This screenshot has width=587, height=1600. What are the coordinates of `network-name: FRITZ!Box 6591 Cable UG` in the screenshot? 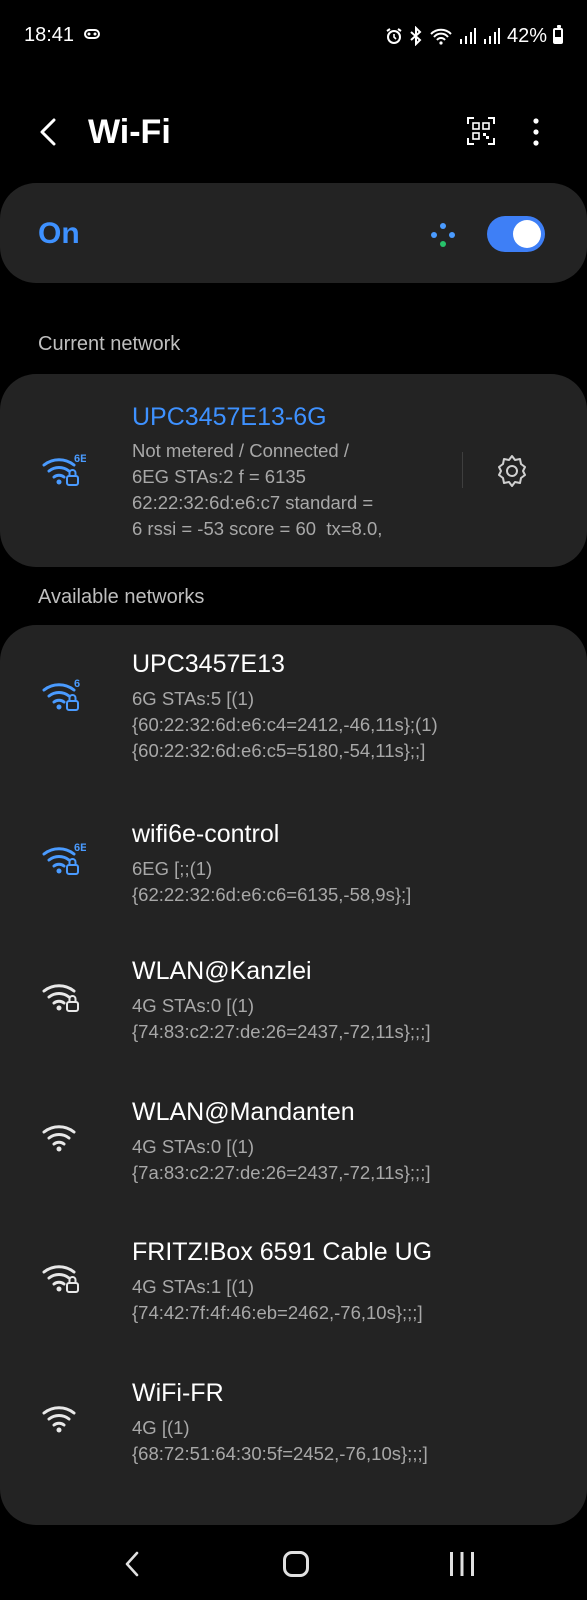 It's located at (282, 1252).